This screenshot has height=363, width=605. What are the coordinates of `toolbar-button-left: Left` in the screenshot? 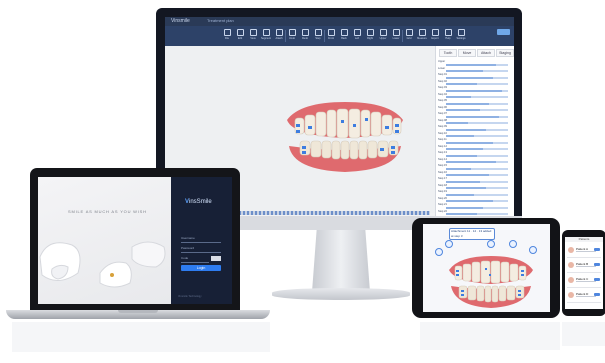 It's located at (357, 34).